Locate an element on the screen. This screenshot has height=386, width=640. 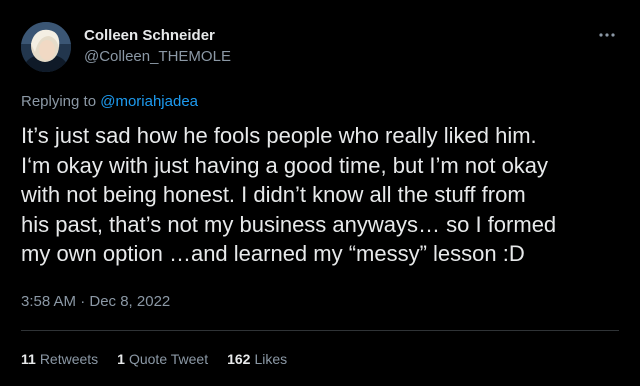
reply-mention-link: @moriahjadea is located at coordinates (149, 101).